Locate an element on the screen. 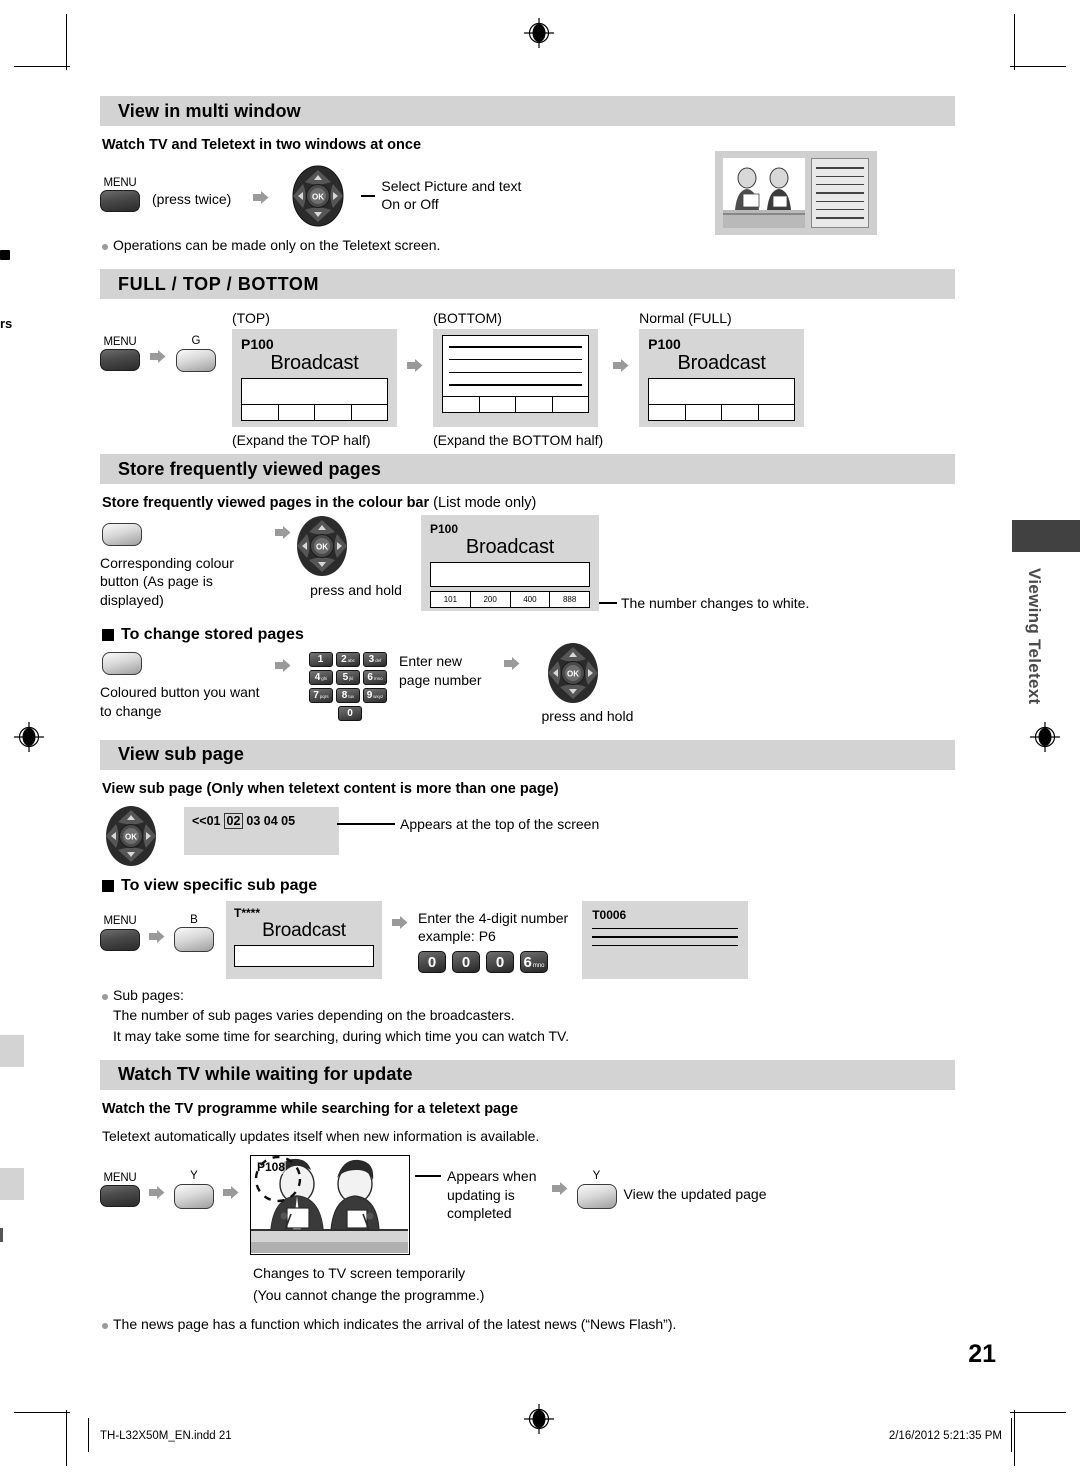 The width and height of the screenshot is (1080, 1479). enter-new-line1: Enter new is located at coordinates (431, 661).